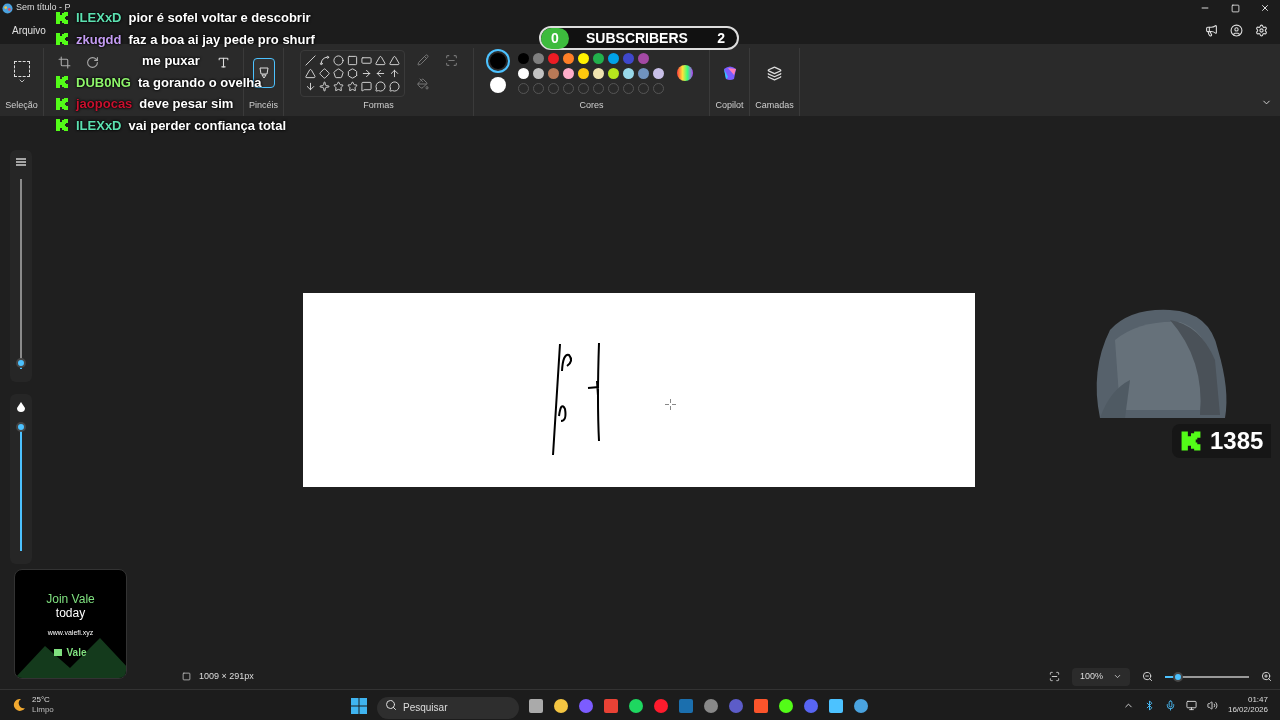 The image size is (1280, 720). What do you see at coordinates (1257, 700) in the screenshot?
I see `clock-time: 01:47` at bounding box center [1257, 700].